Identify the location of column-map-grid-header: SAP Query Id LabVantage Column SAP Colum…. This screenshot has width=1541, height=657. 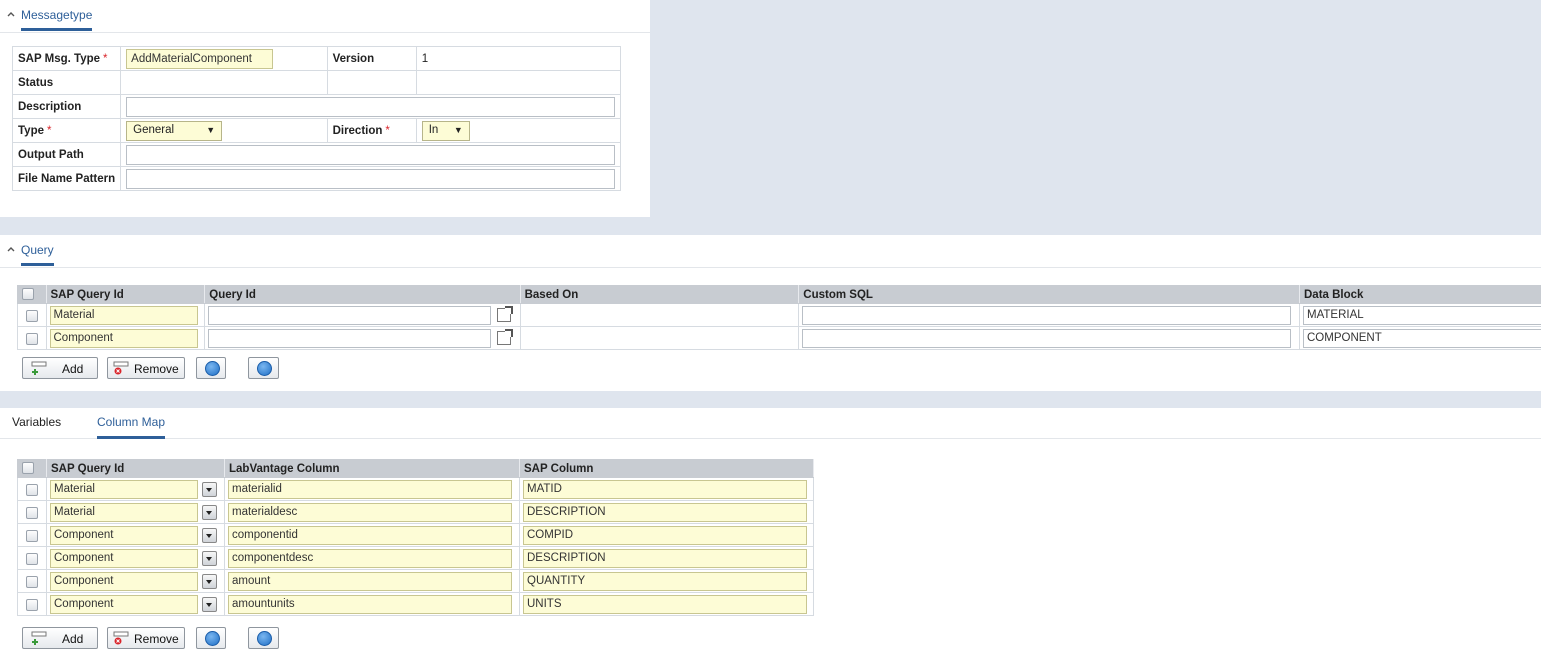
(415, 468).